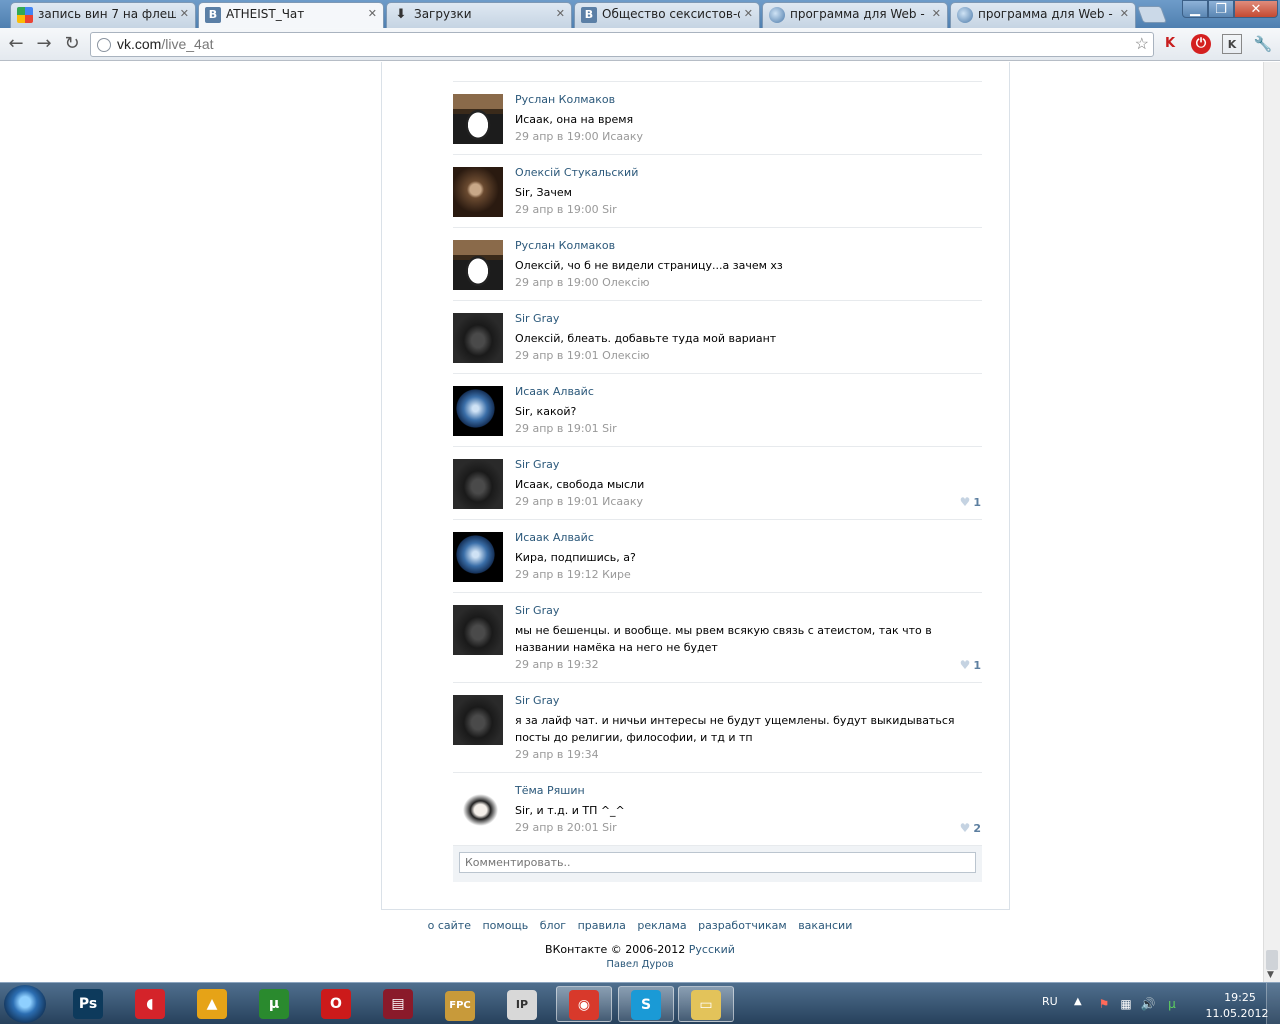  What do you see at coordinates (398, 1004) in the screenshot?
I see `taskbar-winrar: ▤` at bounding box center [398, 1004].